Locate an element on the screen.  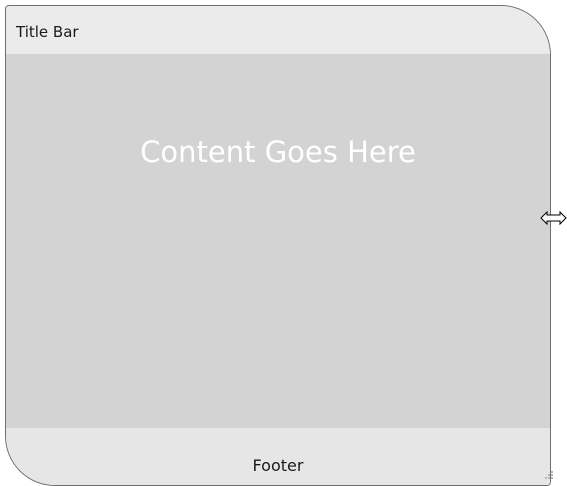
footer: Footer is located at coordinates (278, 456).